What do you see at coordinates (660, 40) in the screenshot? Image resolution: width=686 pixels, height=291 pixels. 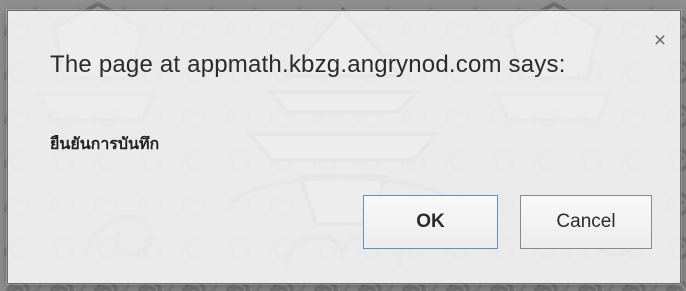 I see `close-icon: ×` at bounding box center [660, 40].